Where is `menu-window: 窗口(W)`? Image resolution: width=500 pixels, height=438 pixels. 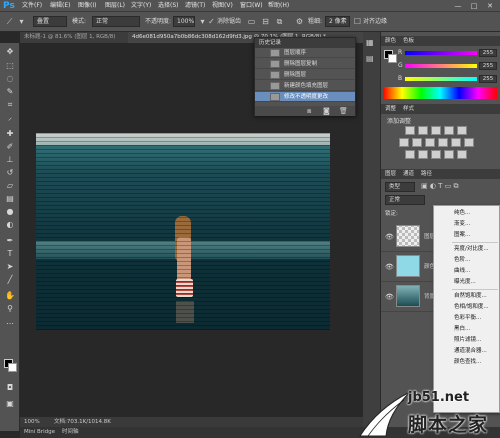
menu-window: 窗口(W) is located at coordinates (251, 6).